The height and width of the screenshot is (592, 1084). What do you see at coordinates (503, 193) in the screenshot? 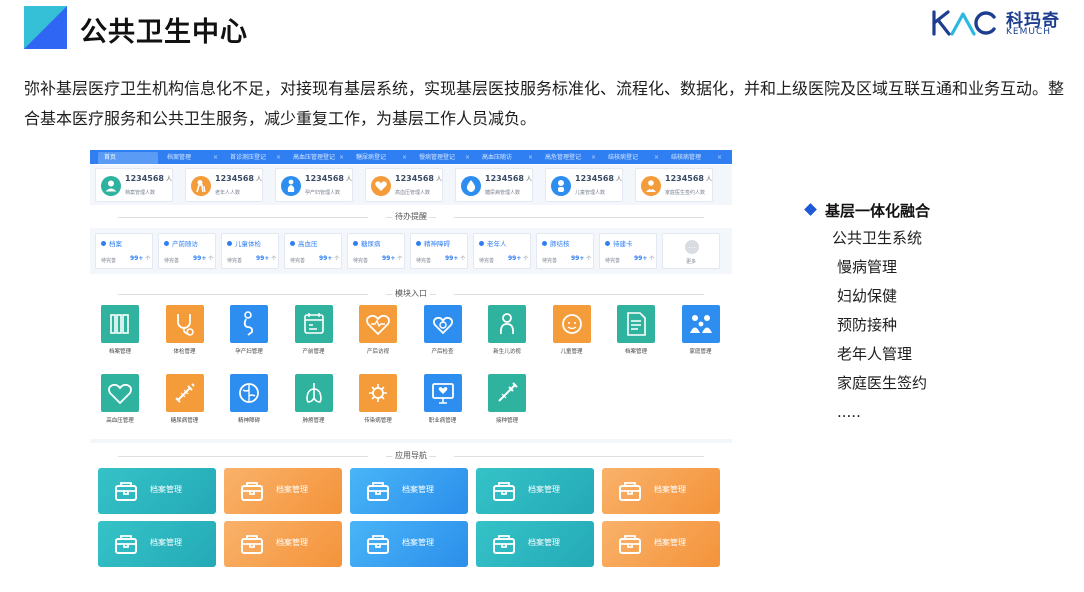
I see `stat-label: 糖尿病管理人数` at bounding box center [503, 193].